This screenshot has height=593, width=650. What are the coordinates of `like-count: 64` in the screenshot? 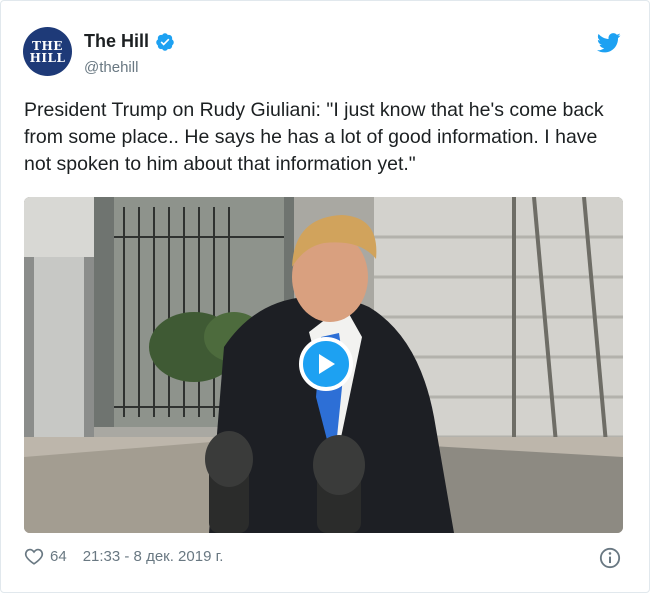 It's located at (58, 556).